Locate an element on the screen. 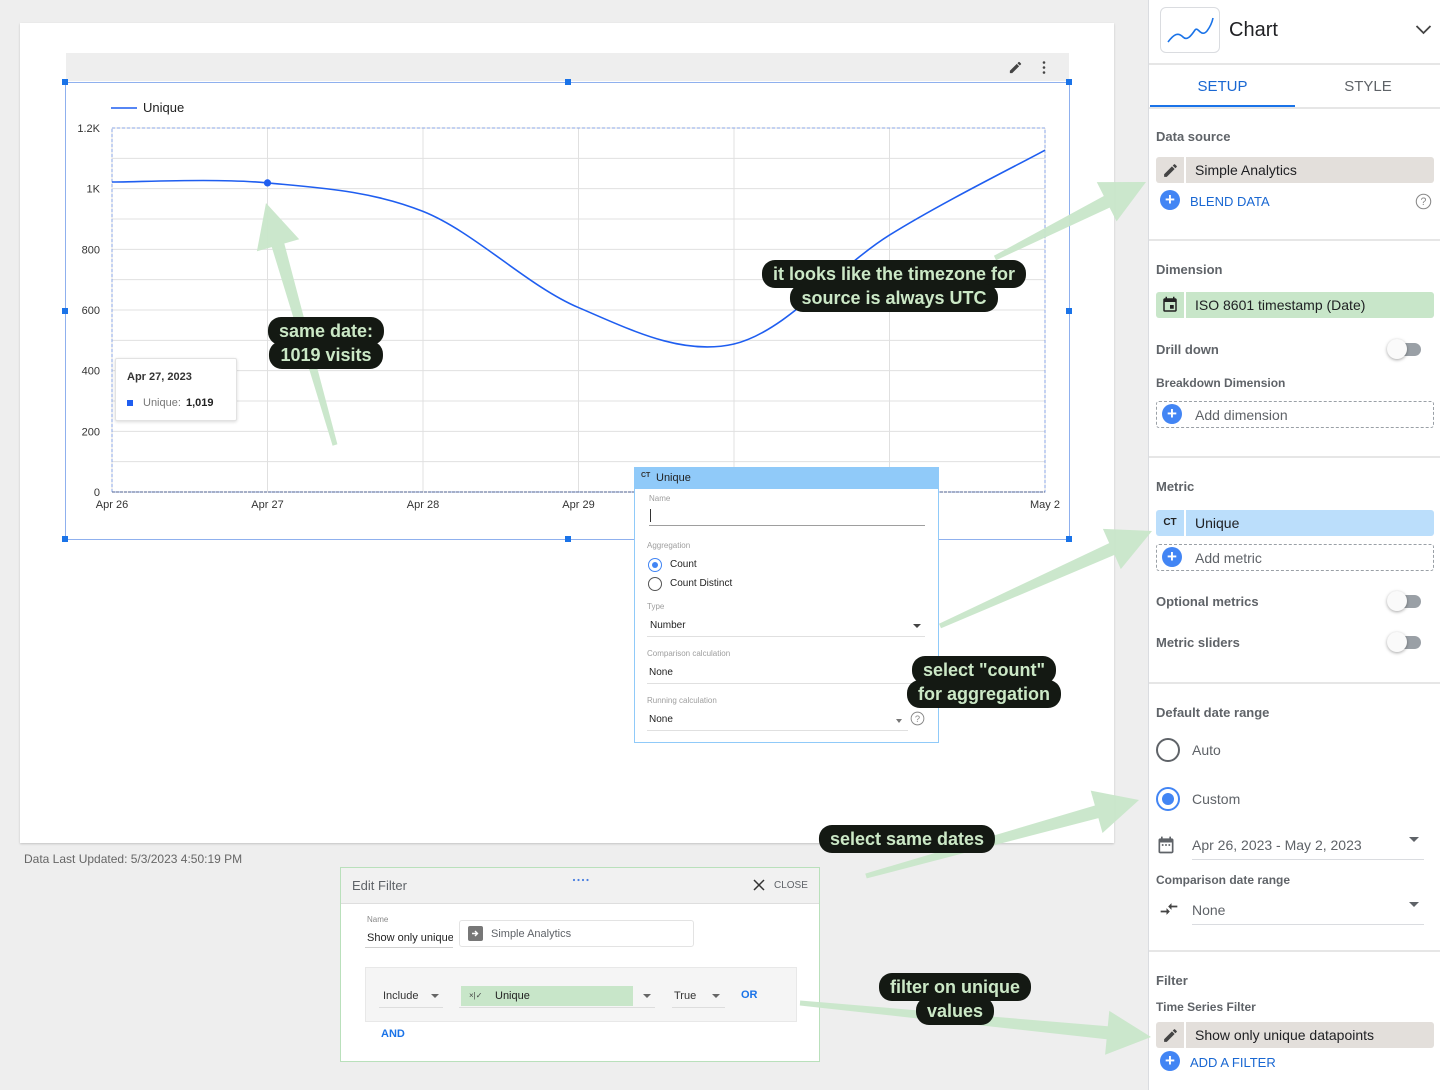  type-select: Number is located at coordinates (786, 626).